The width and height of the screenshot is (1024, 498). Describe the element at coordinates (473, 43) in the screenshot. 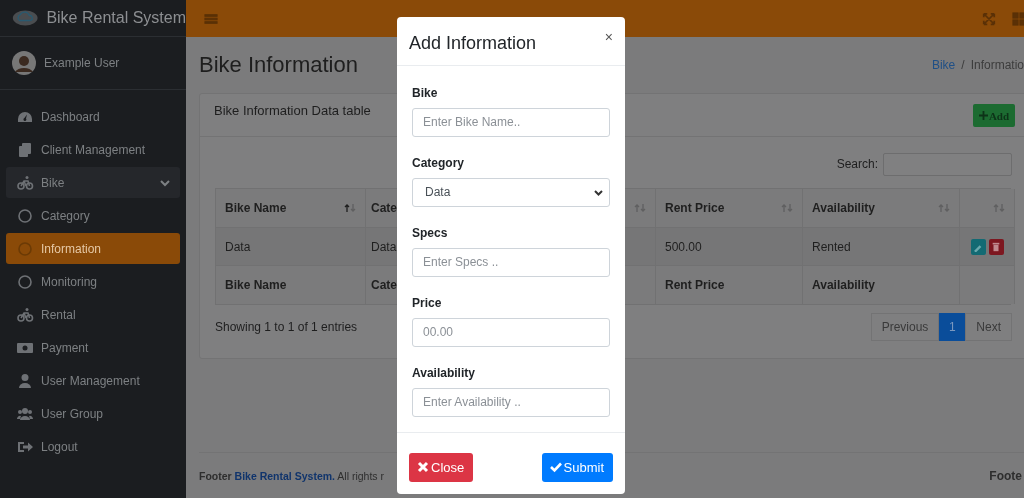

I see `modal-title: Add Information` at that location.